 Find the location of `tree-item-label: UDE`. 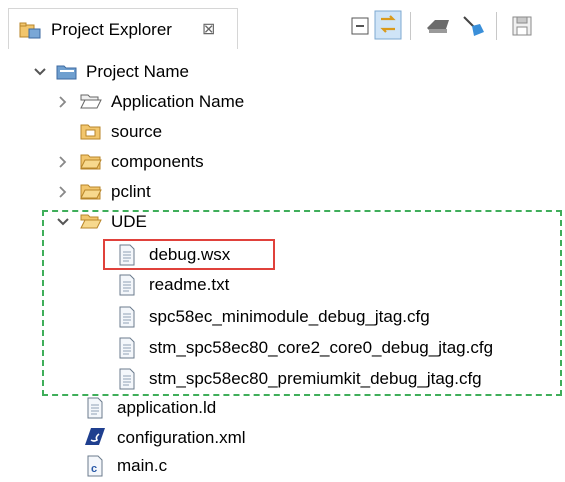

tree-item-label: UDE is located at coordinates (129, 221).